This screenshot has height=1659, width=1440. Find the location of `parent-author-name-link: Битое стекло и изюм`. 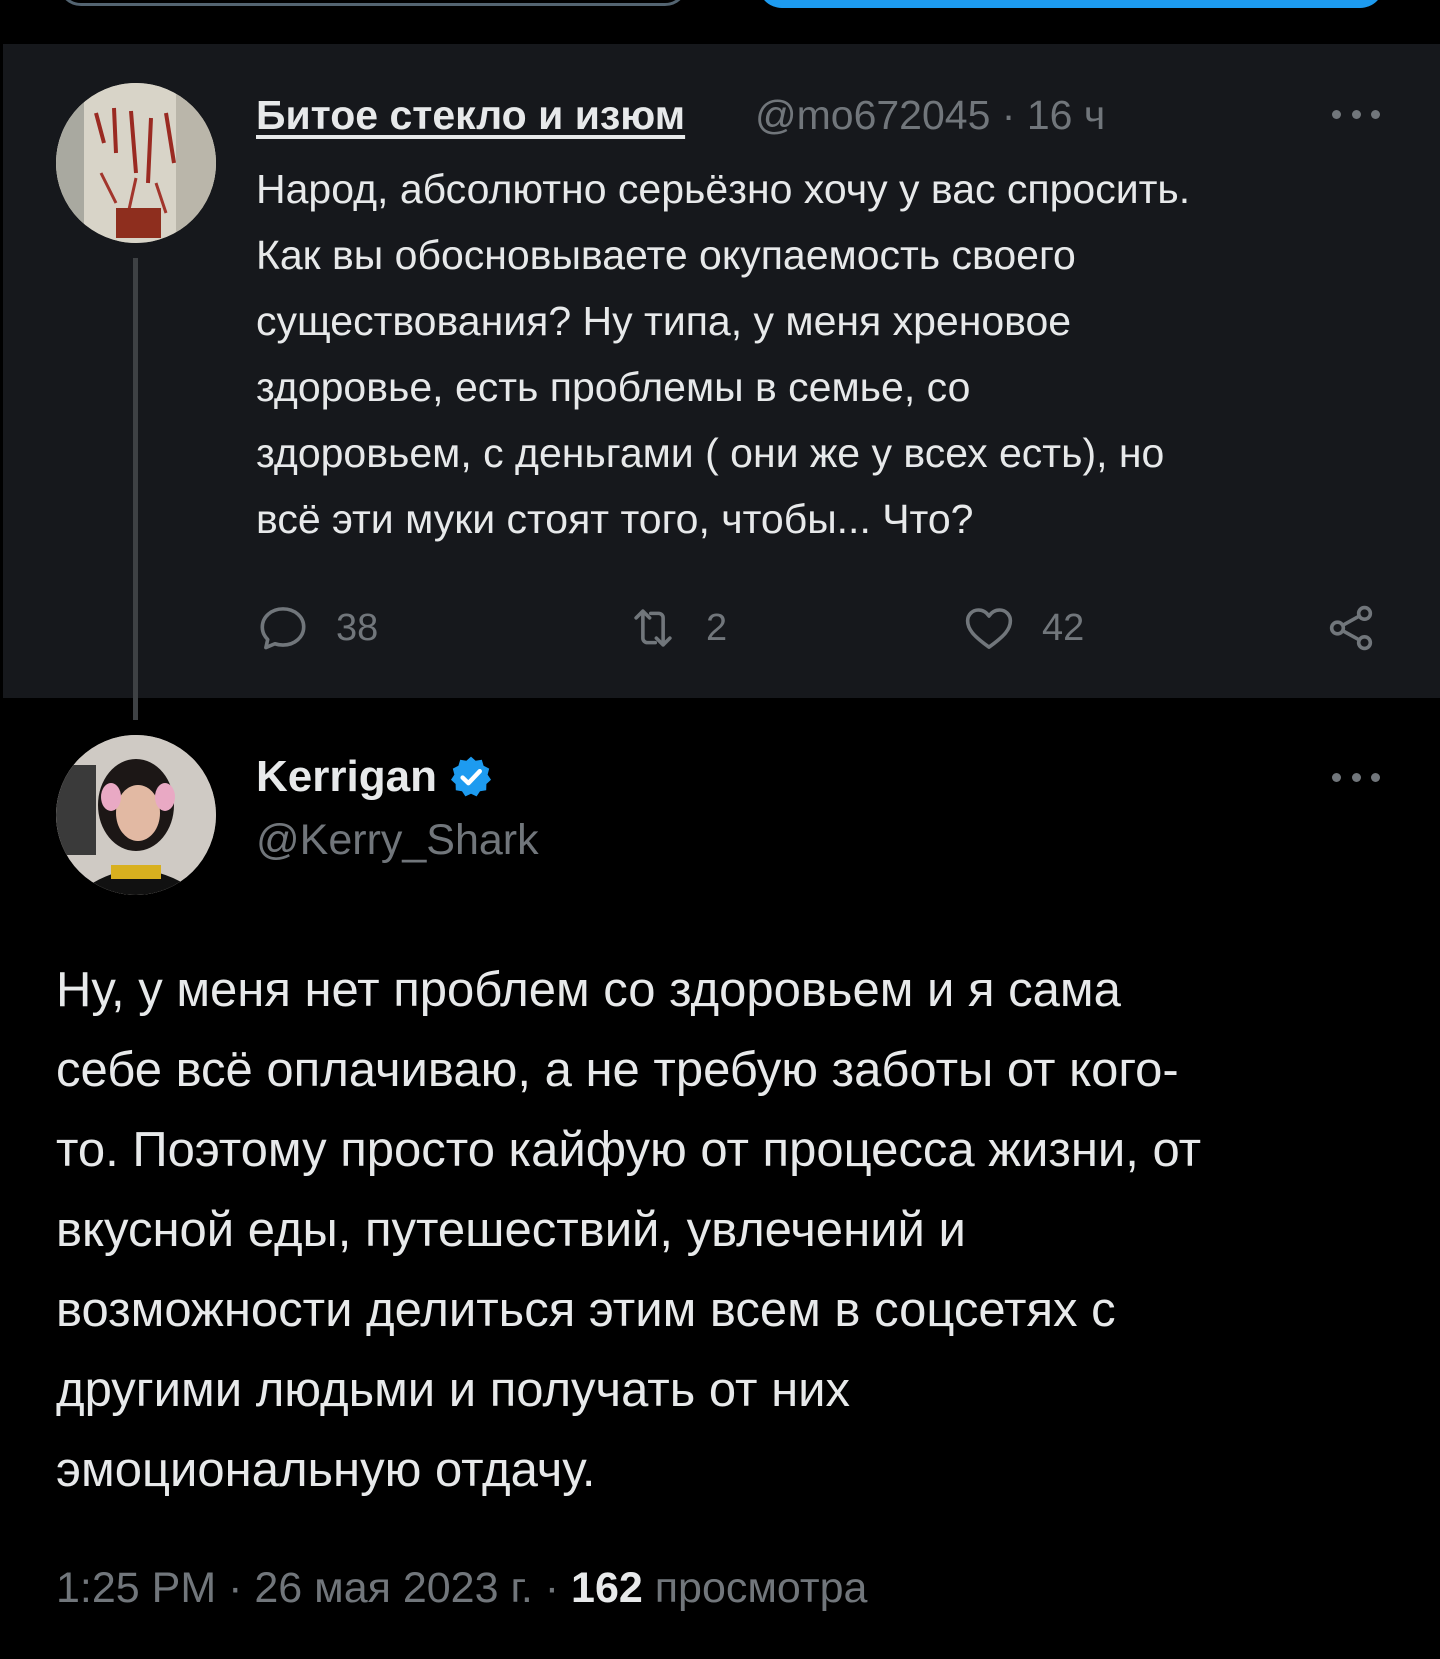

parent-author-name-link: Битое стекло и изюм is located at coordinates (470, 115).